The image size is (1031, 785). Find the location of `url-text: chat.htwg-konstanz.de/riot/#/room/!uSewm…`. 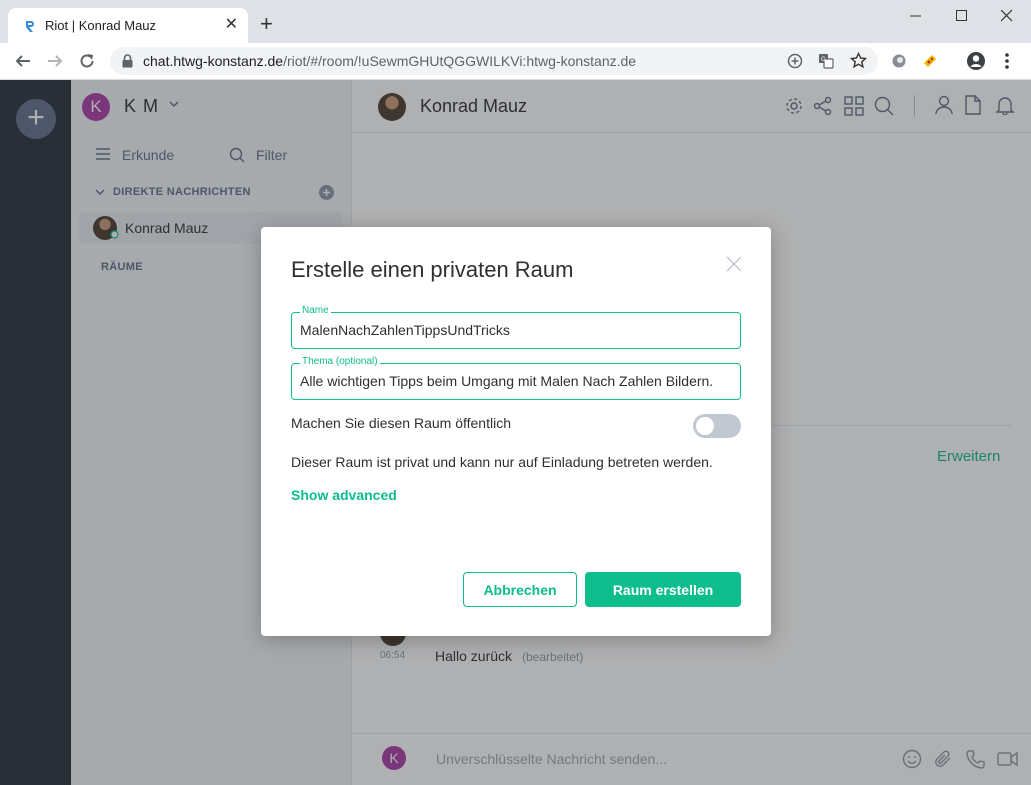

url-text: chat.htwg-konstanz.de/riot/#/room/!uSewm… is located at coordinates (389, 61).